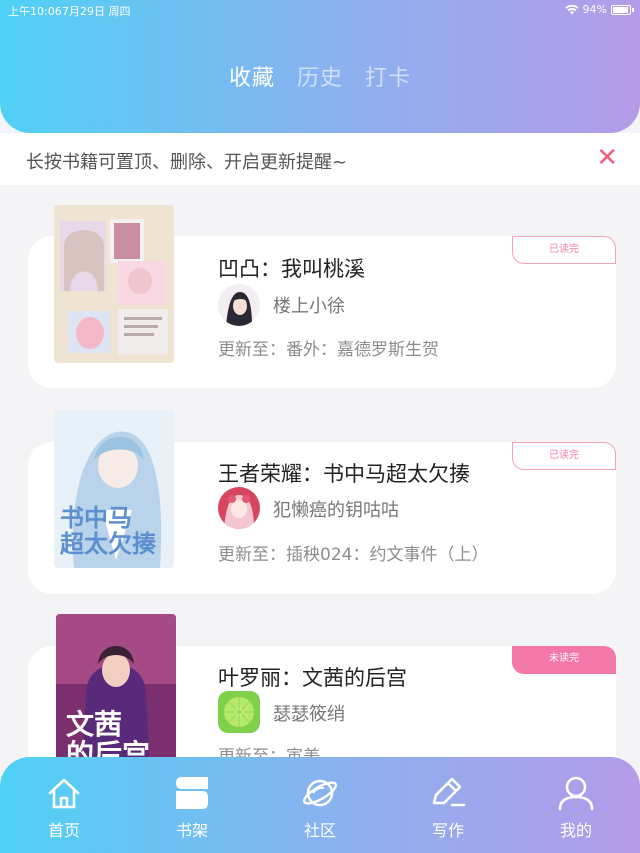 Image resolution: width=640 pixels, height=853 pixels. I want to click on tab-favorites: 收藏, so click(252, 76).